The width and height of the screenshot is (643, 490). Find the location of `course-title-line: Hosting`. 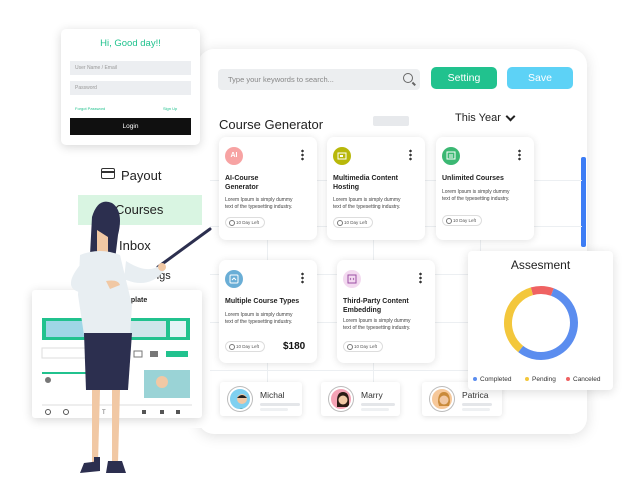

course-title-line: Hosting is located at coordinates (346, 187).